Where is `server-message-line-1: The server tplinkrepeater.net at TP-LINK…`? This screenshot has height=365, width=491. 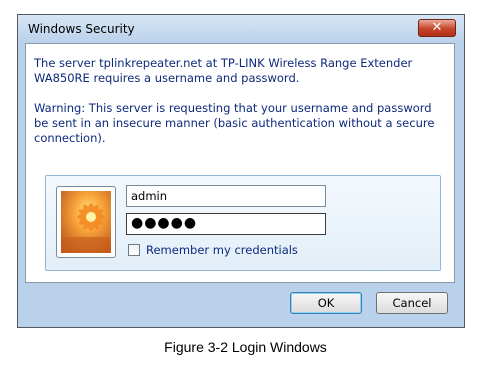 server-message-line-1: The server tplinkrepeater.net at TP-LINK… is located at coordinates (223, 63).